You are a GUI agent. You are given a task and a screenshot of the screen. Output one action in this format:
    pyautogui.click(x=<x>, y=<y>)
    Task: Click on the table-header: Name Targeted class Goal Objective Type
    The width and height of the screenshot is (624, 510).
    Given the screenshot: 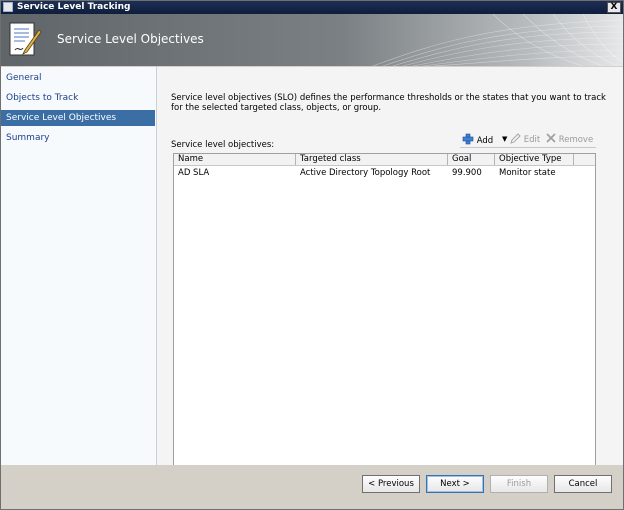 What is the action you would take?
    pyautogui.click(x=384, y=160)
    